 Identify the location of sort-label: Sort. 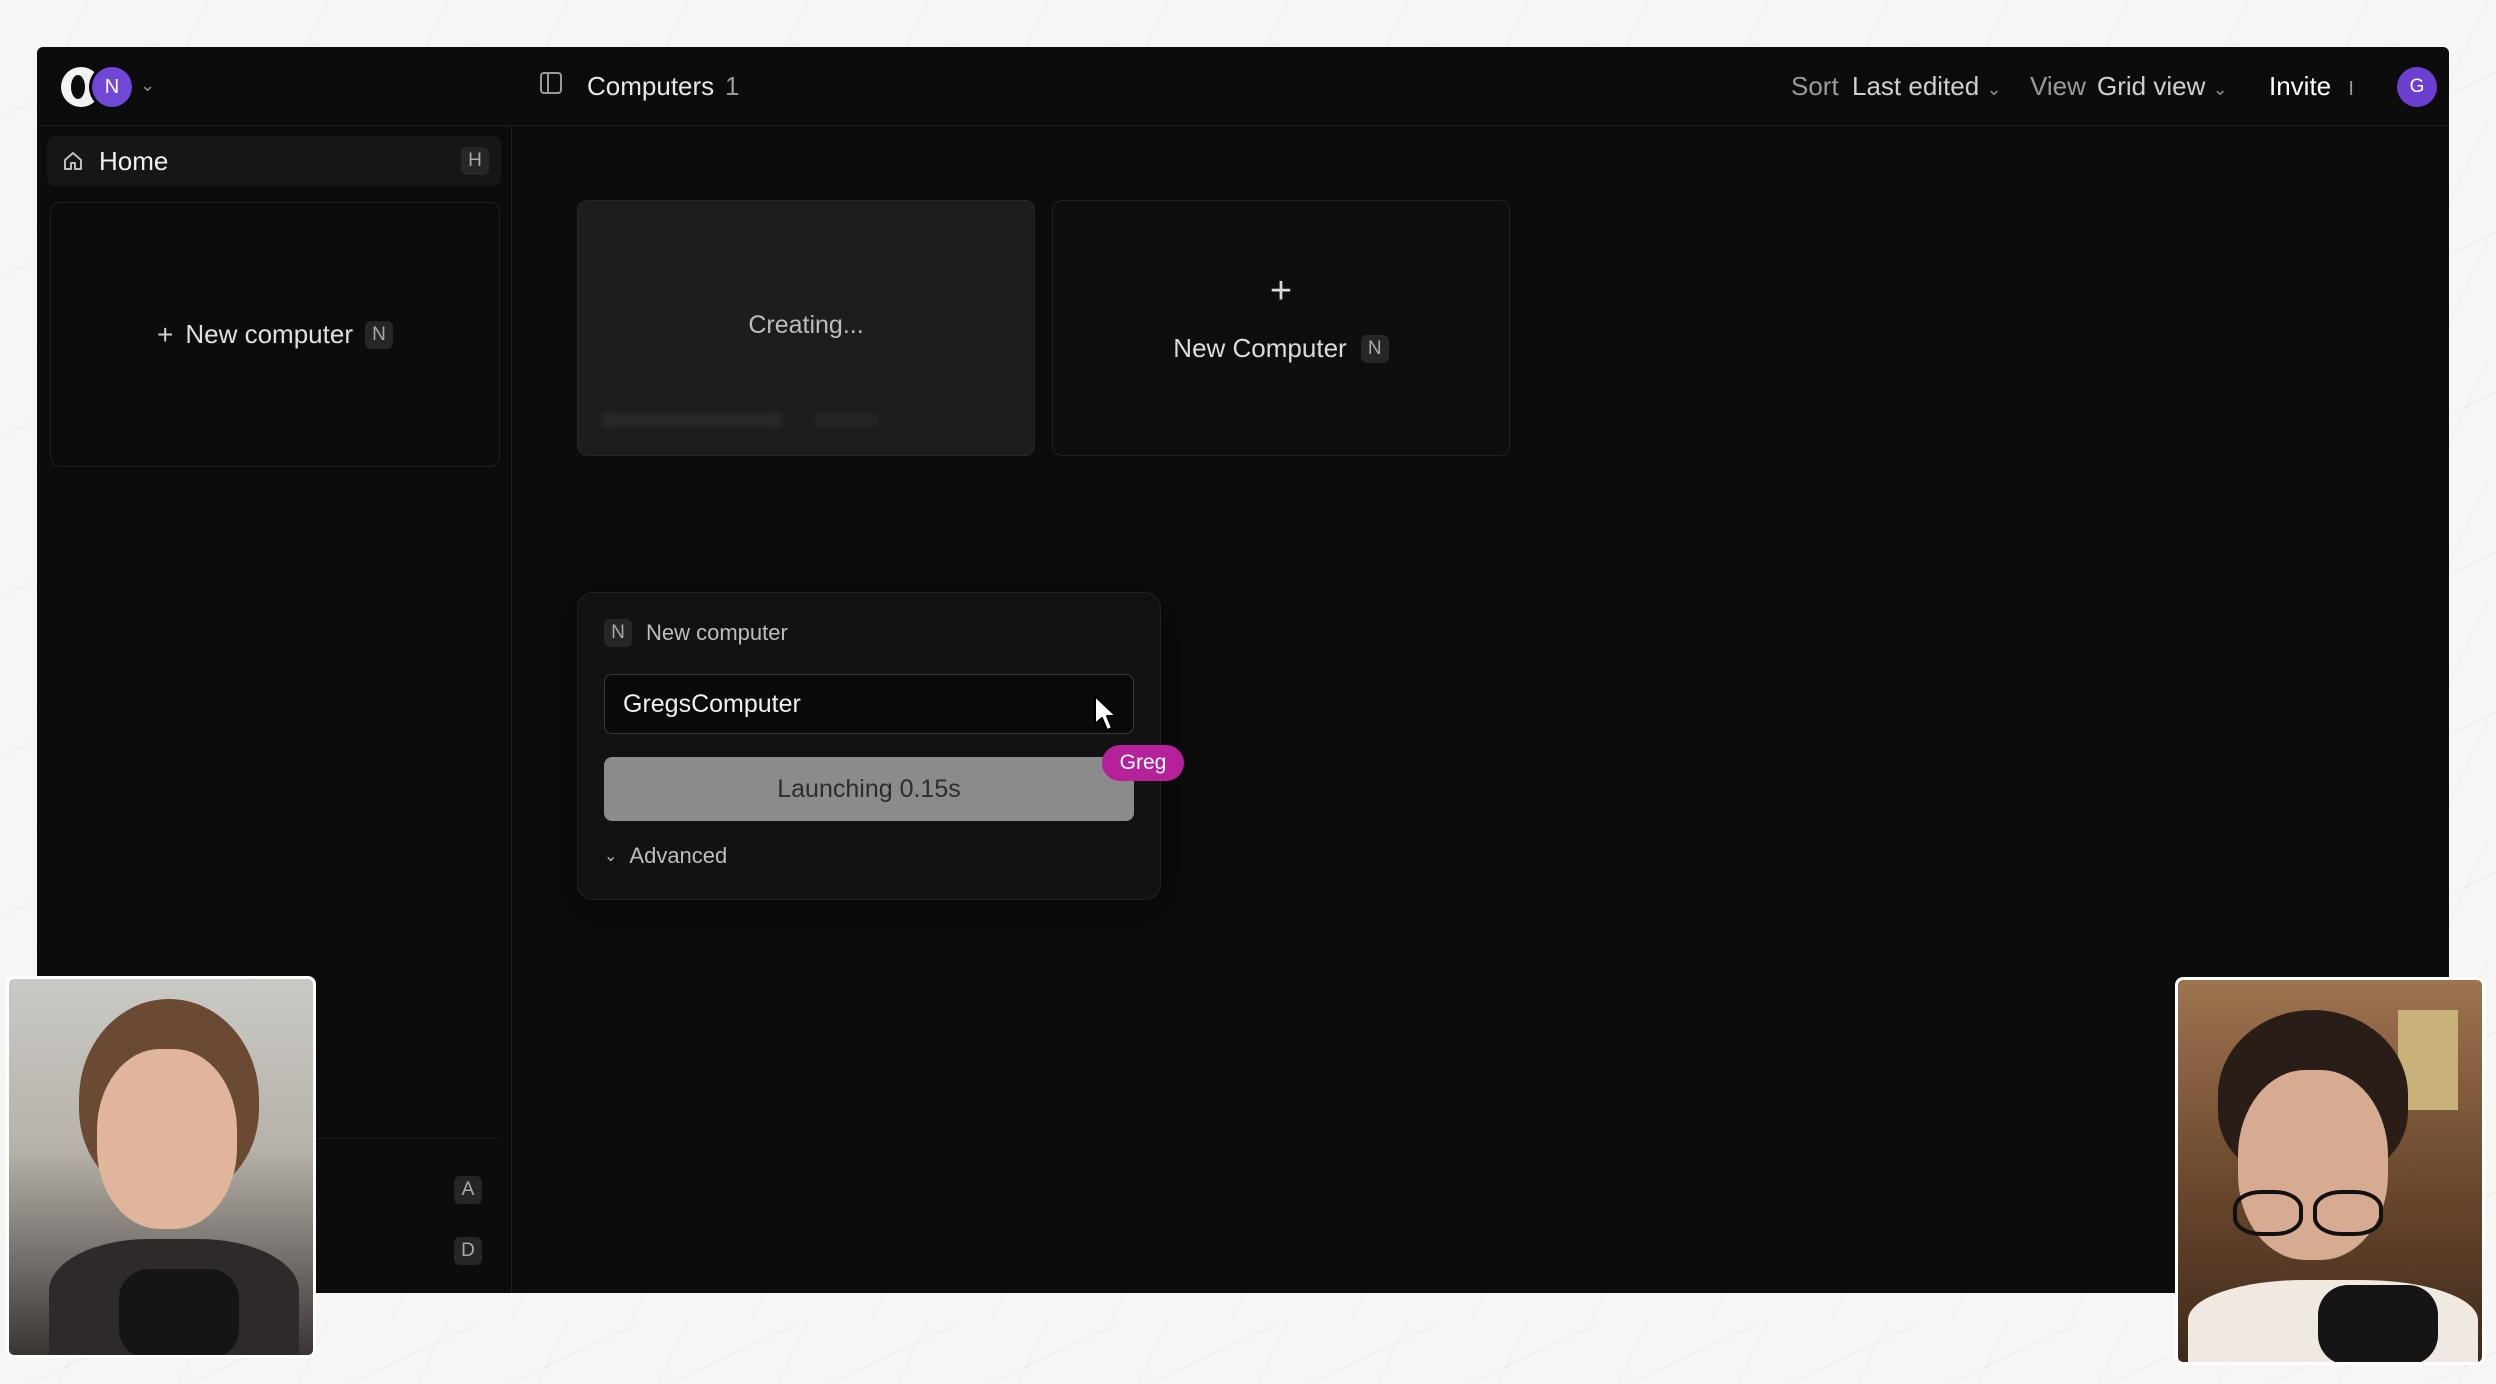
(1815, 86).